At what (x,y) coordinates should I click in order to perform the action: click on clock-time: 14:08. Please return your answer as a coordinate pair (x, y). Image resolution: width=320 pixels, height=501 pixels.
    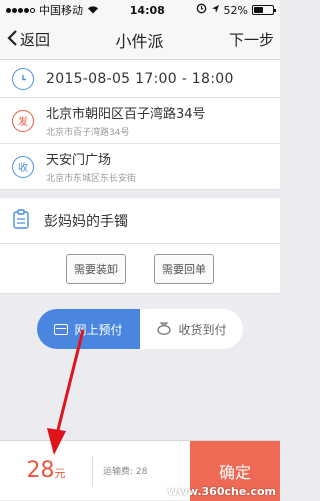
    Looking at the image, I should click on (147, 10).